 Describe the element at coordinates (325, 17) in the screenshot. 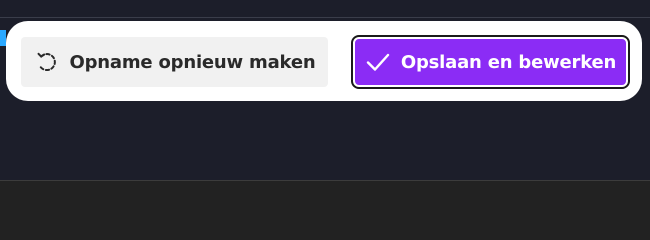

I see `divider-top` at that location.